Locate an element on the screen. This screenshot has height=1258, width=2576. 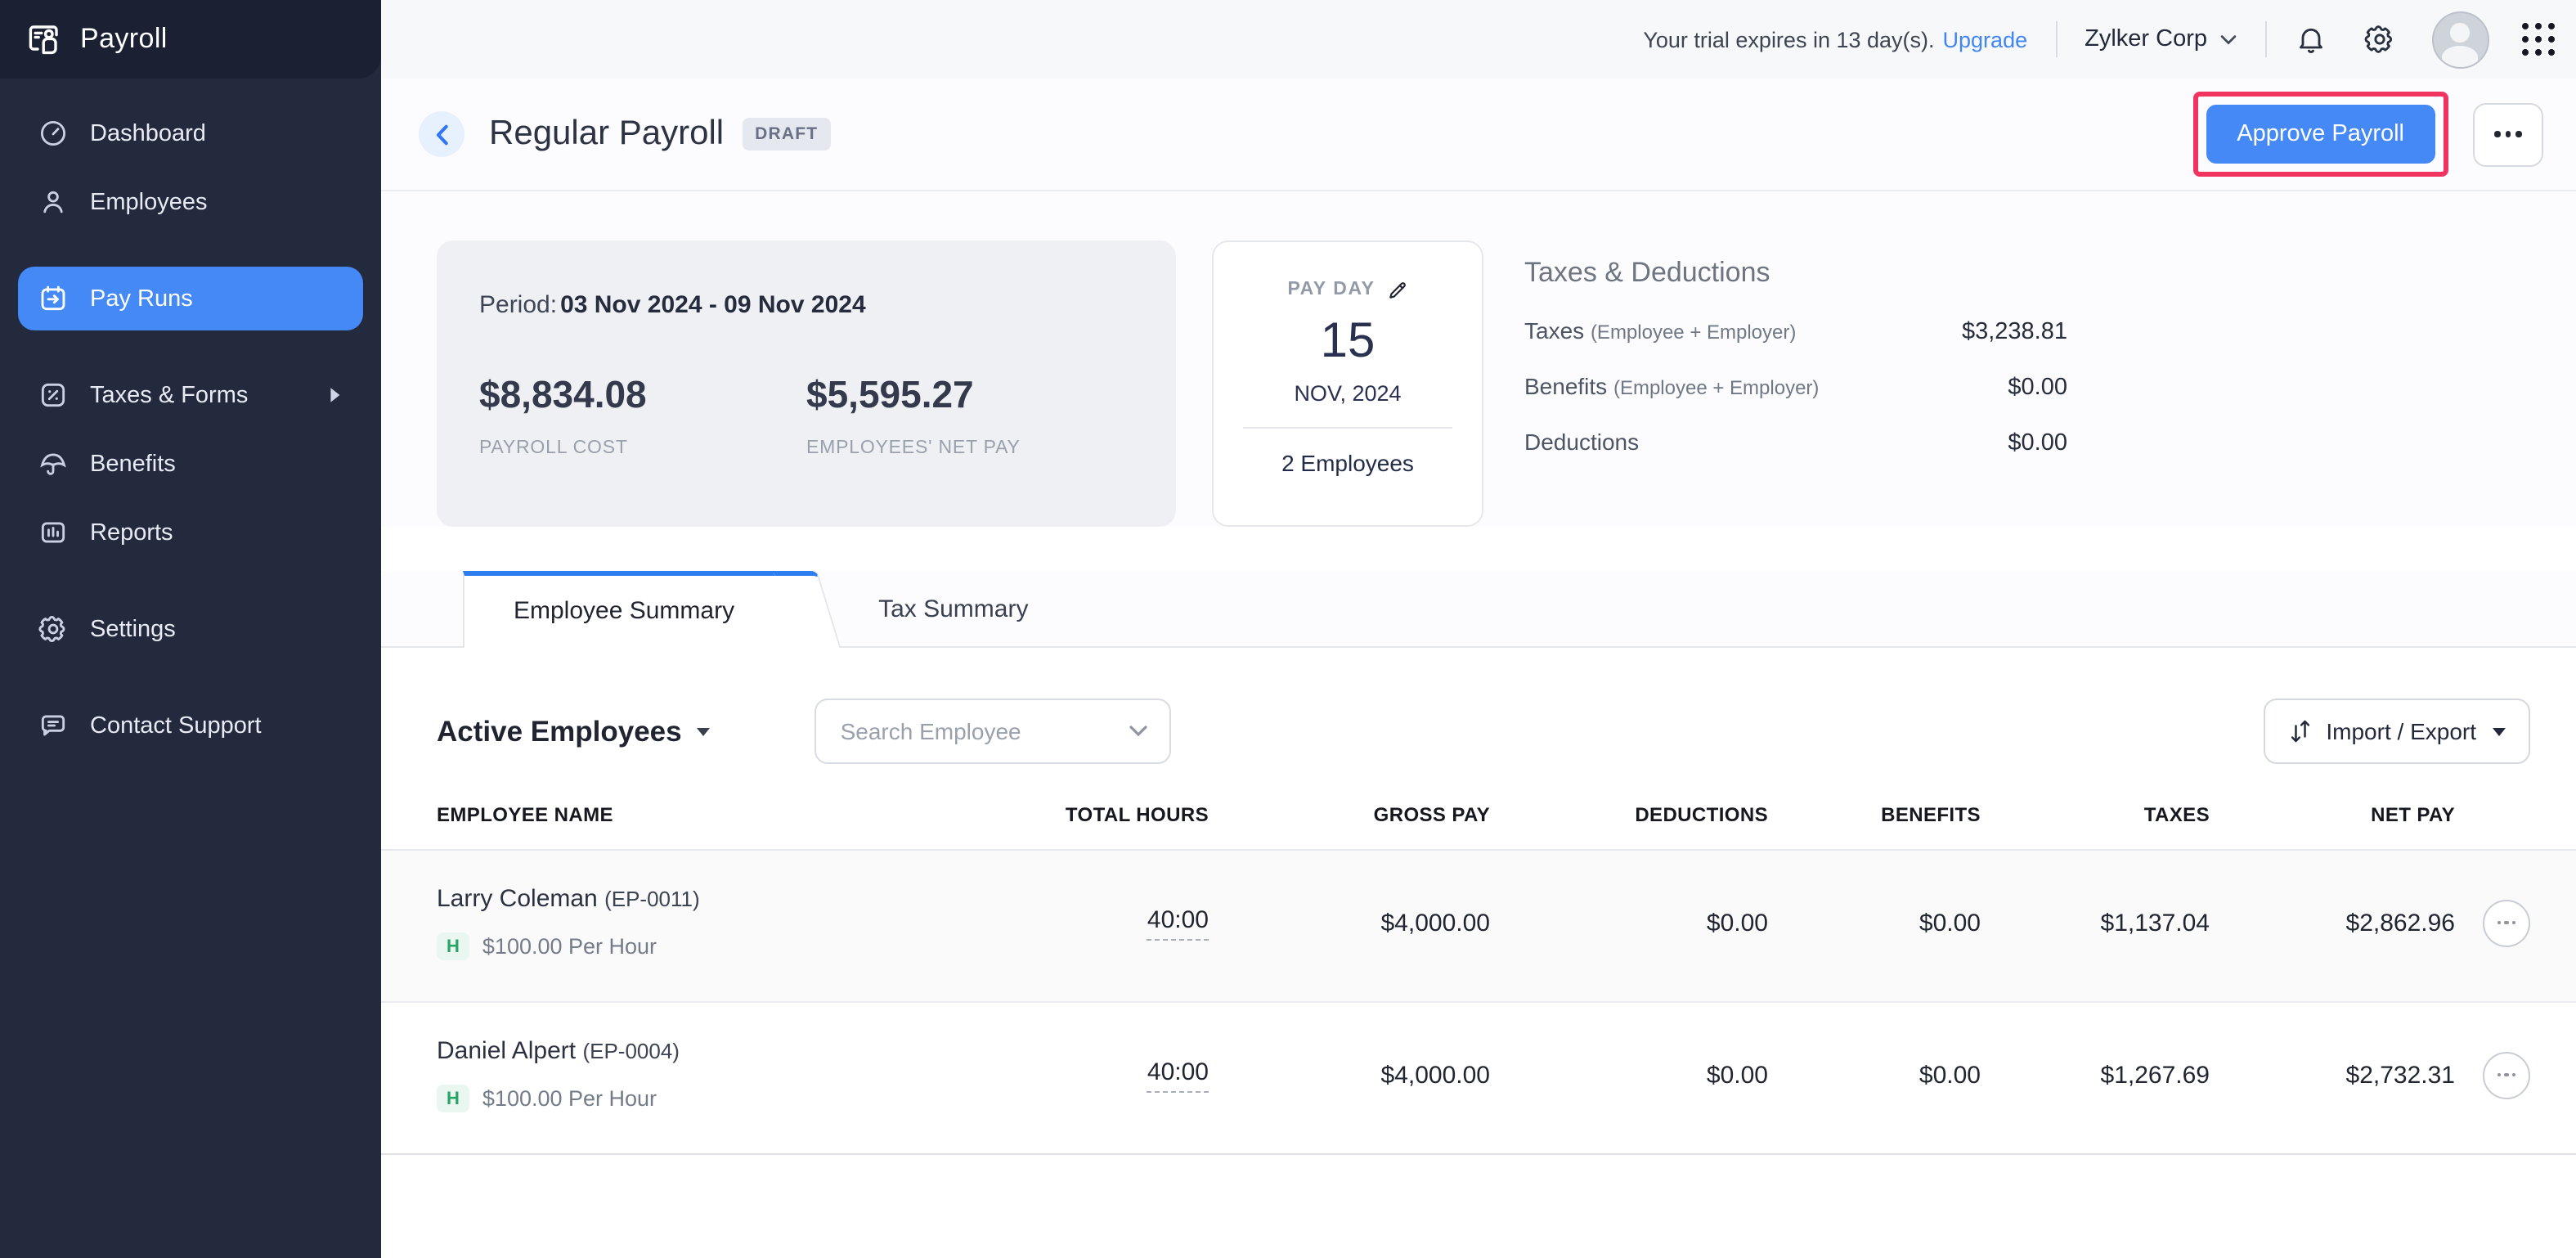
apps-grid-icon is located at coordinates (2538, 39).